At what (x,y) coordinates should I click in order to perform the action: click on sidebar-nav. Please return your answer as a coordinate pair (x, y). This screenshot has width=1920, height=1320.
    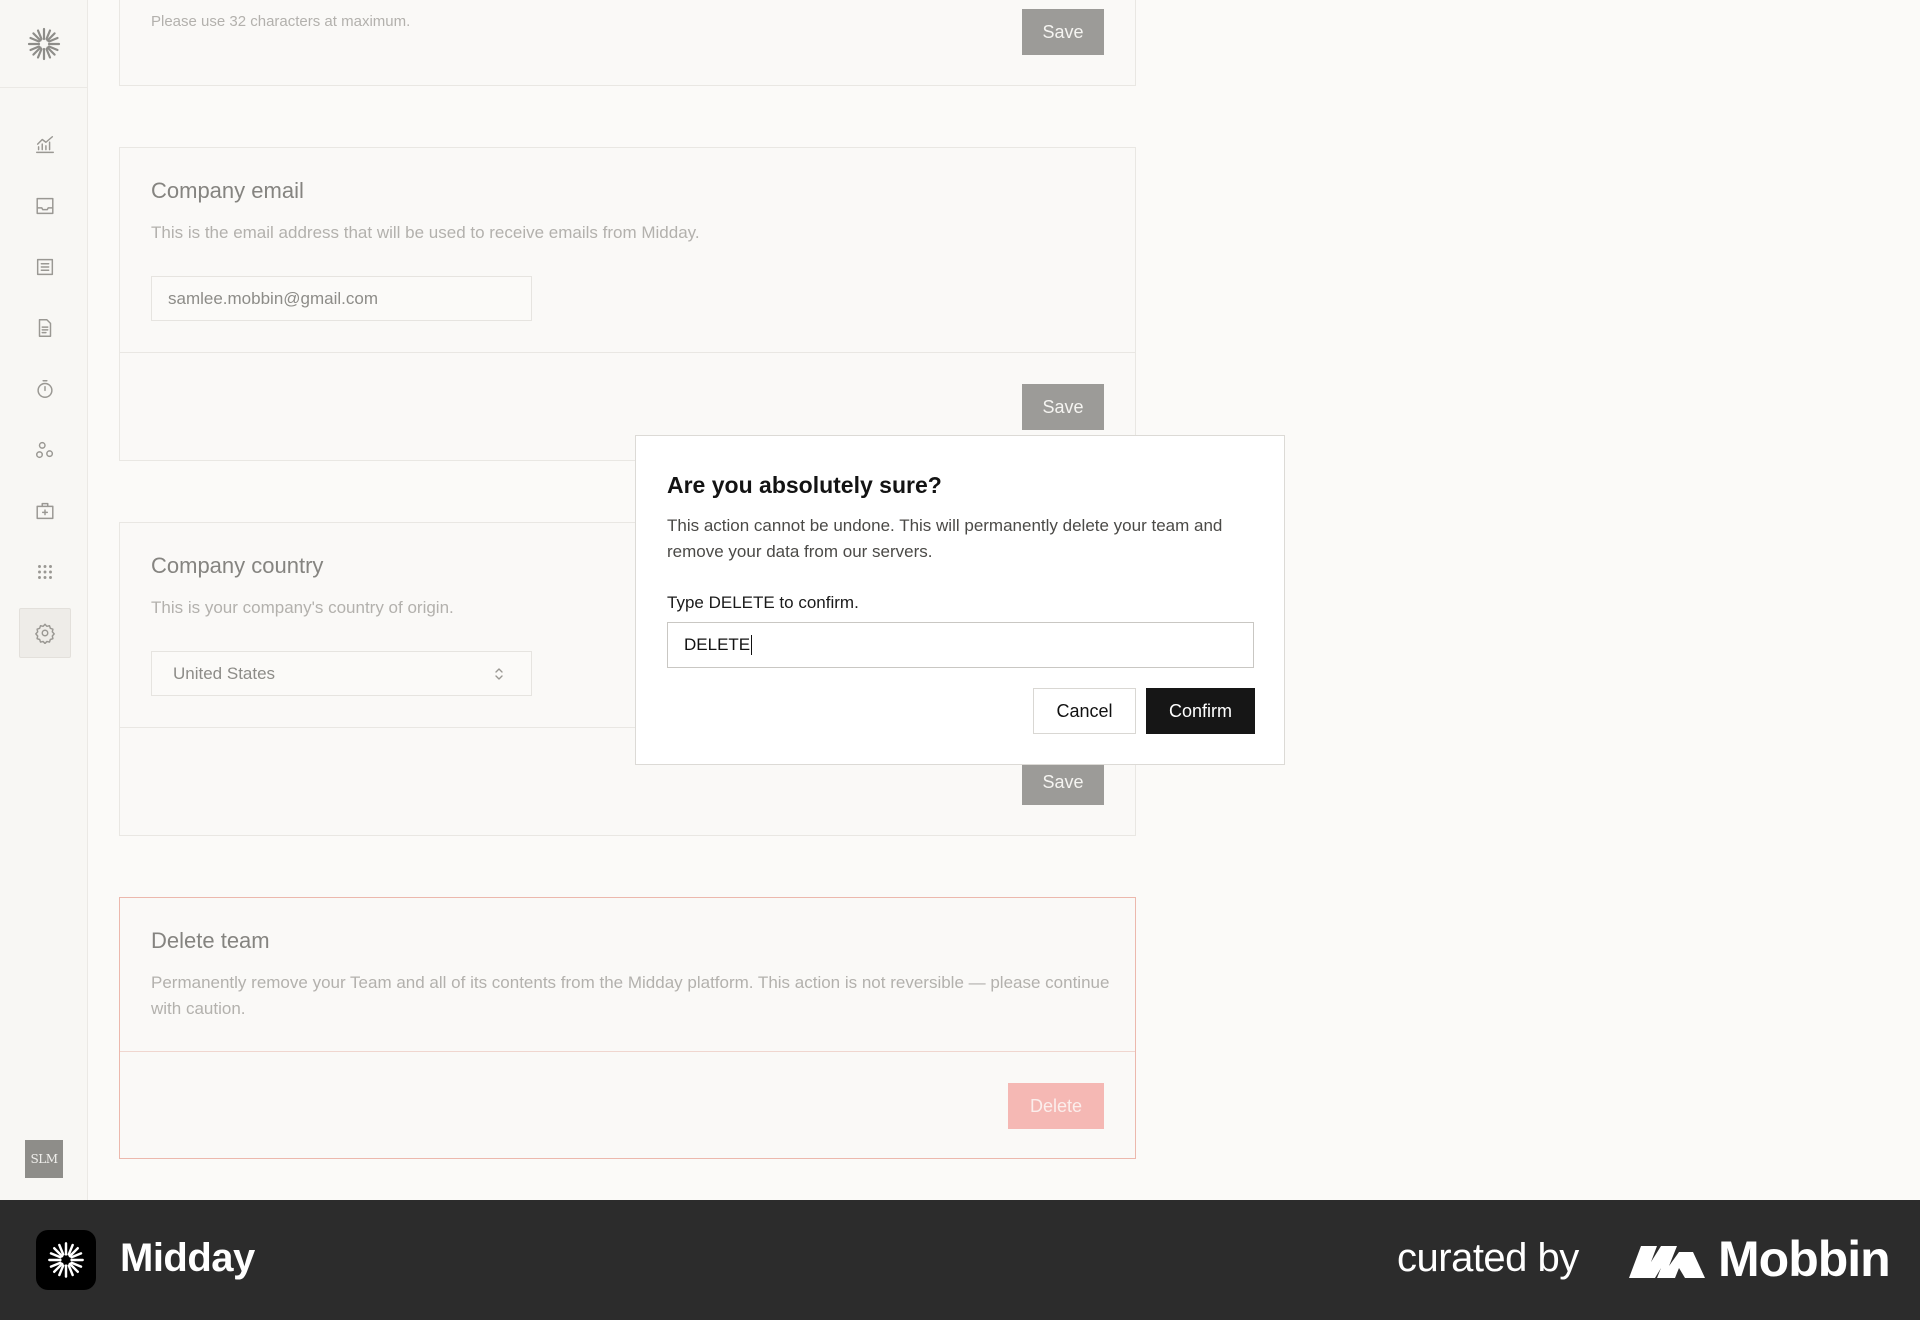
    Looking at the image, I should click on (45, 394).